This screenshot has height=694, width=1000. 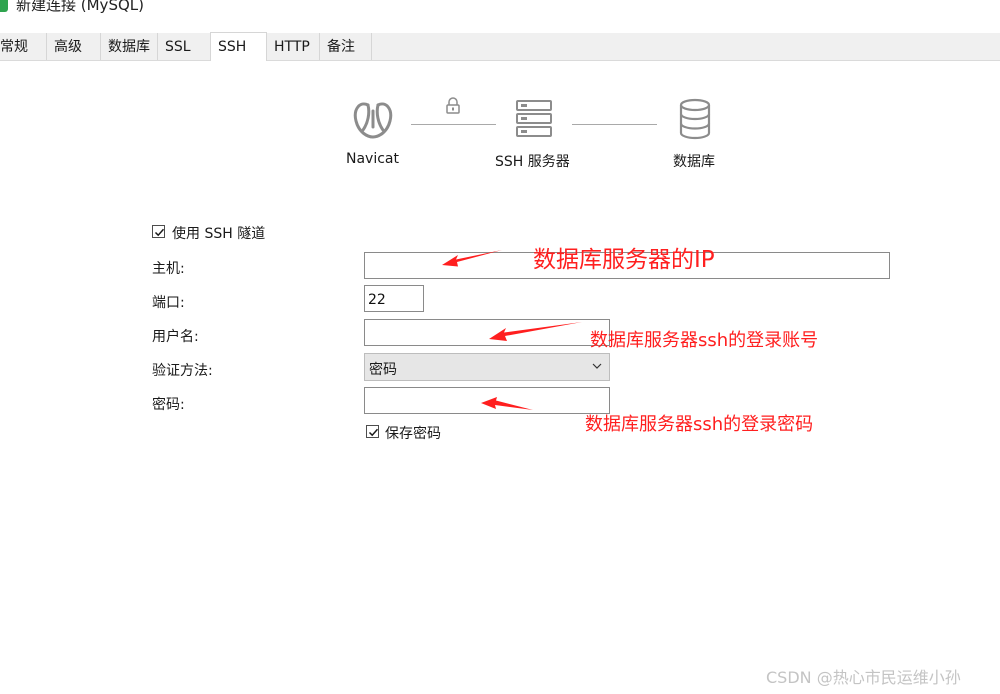 I want to click on annotation-arrows, so click(x=512, y=330).